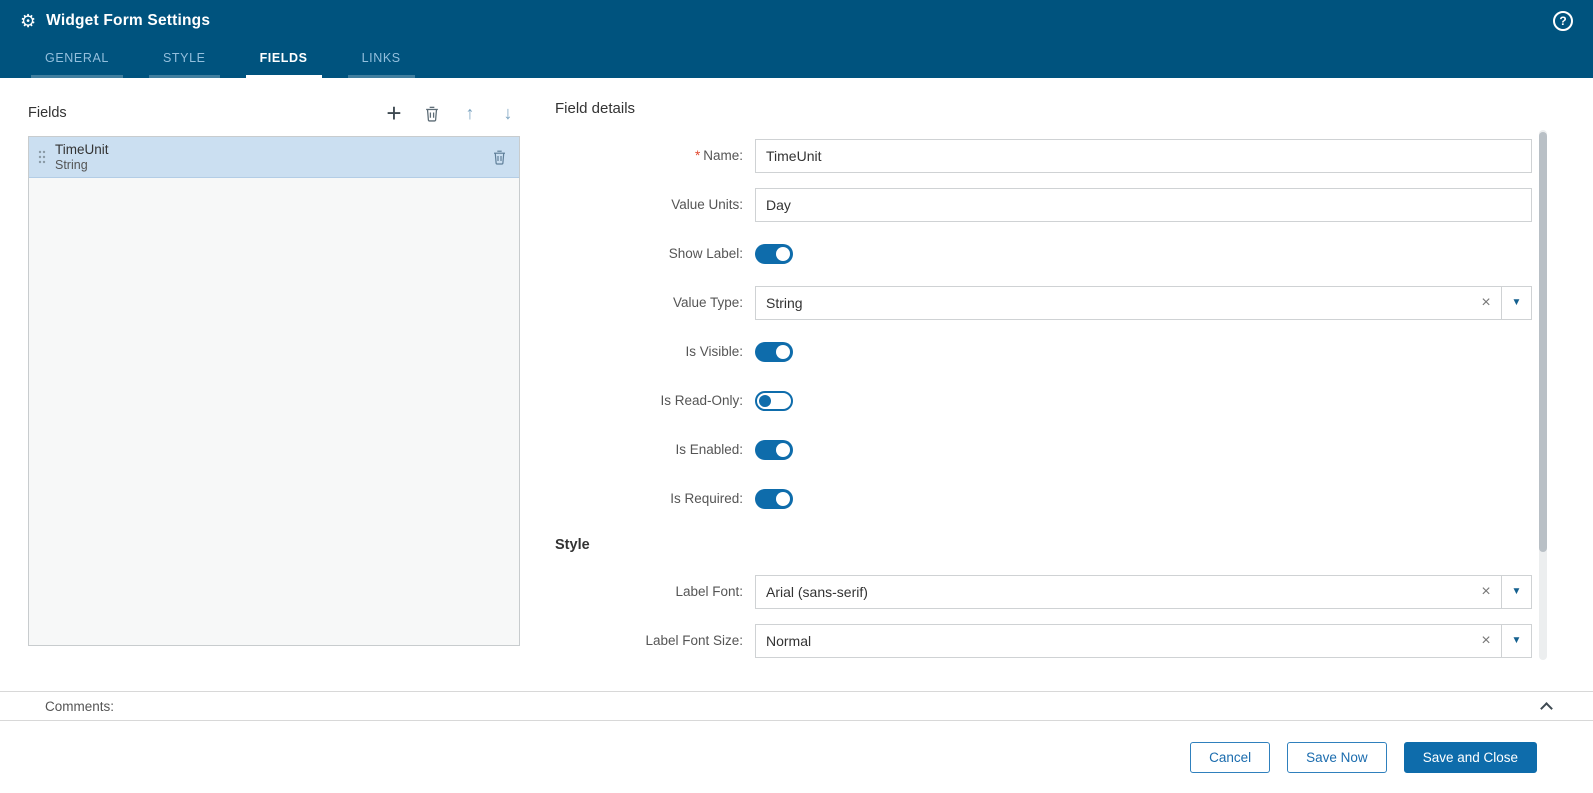  What do you see at coordinates (77, 59) in the screenshot?
I see `tab-general: GENERAL` at bounding box center [77, 59].